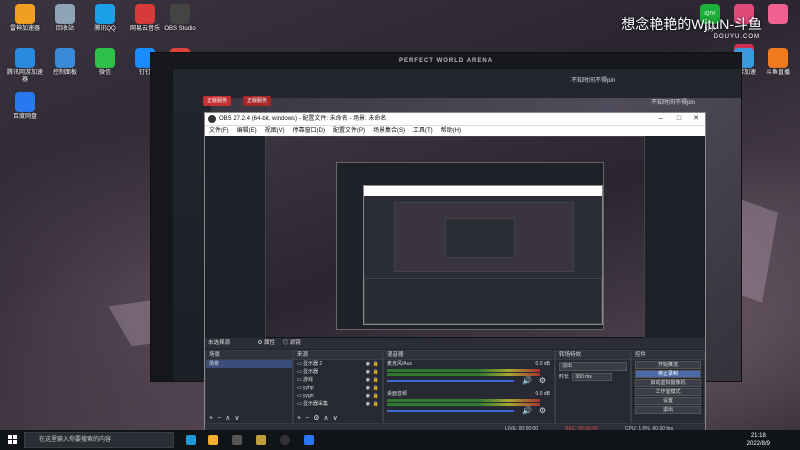  Describe the element at coordinates (316, 404) in the screenshot. I see `source-label: 显示器采集` at that location.